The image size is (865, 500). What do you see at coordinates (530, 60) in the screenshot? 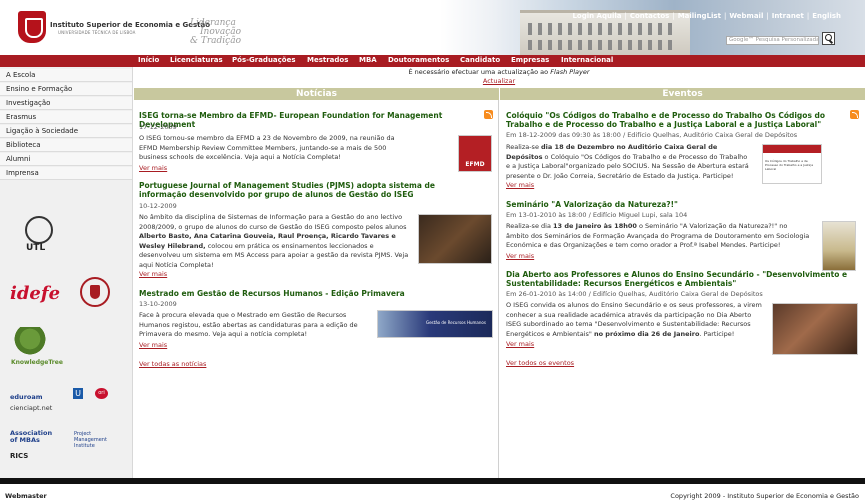
I see `nav-item-empresas: Empresas` at bounding box center [530, 60].